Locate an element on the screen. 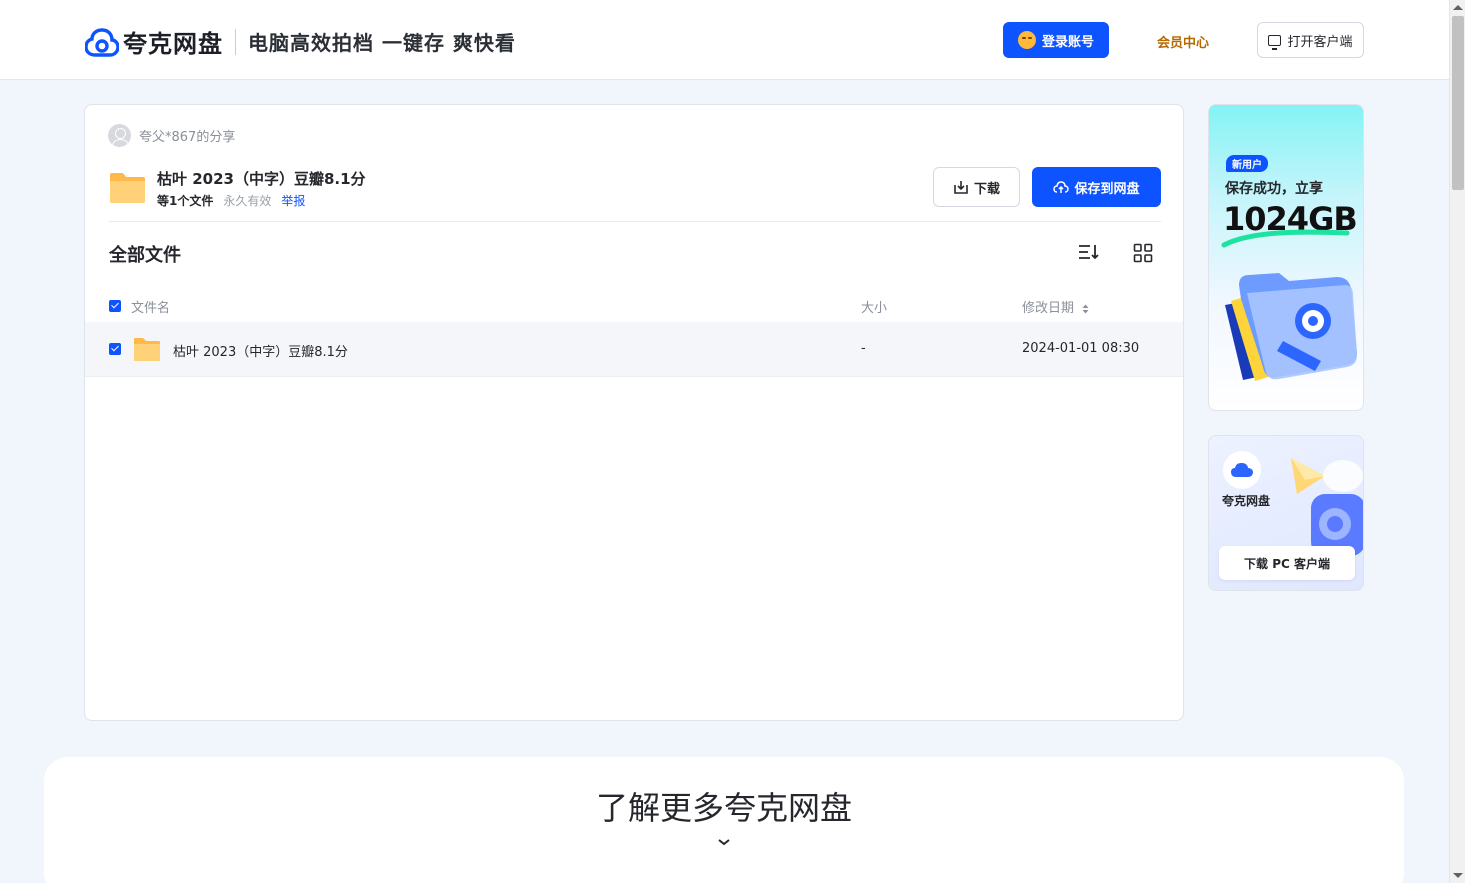 The height and width of the screenshot is (883, 1465). app-name: 夸克网盘 is located at coordinates (1246, 501).